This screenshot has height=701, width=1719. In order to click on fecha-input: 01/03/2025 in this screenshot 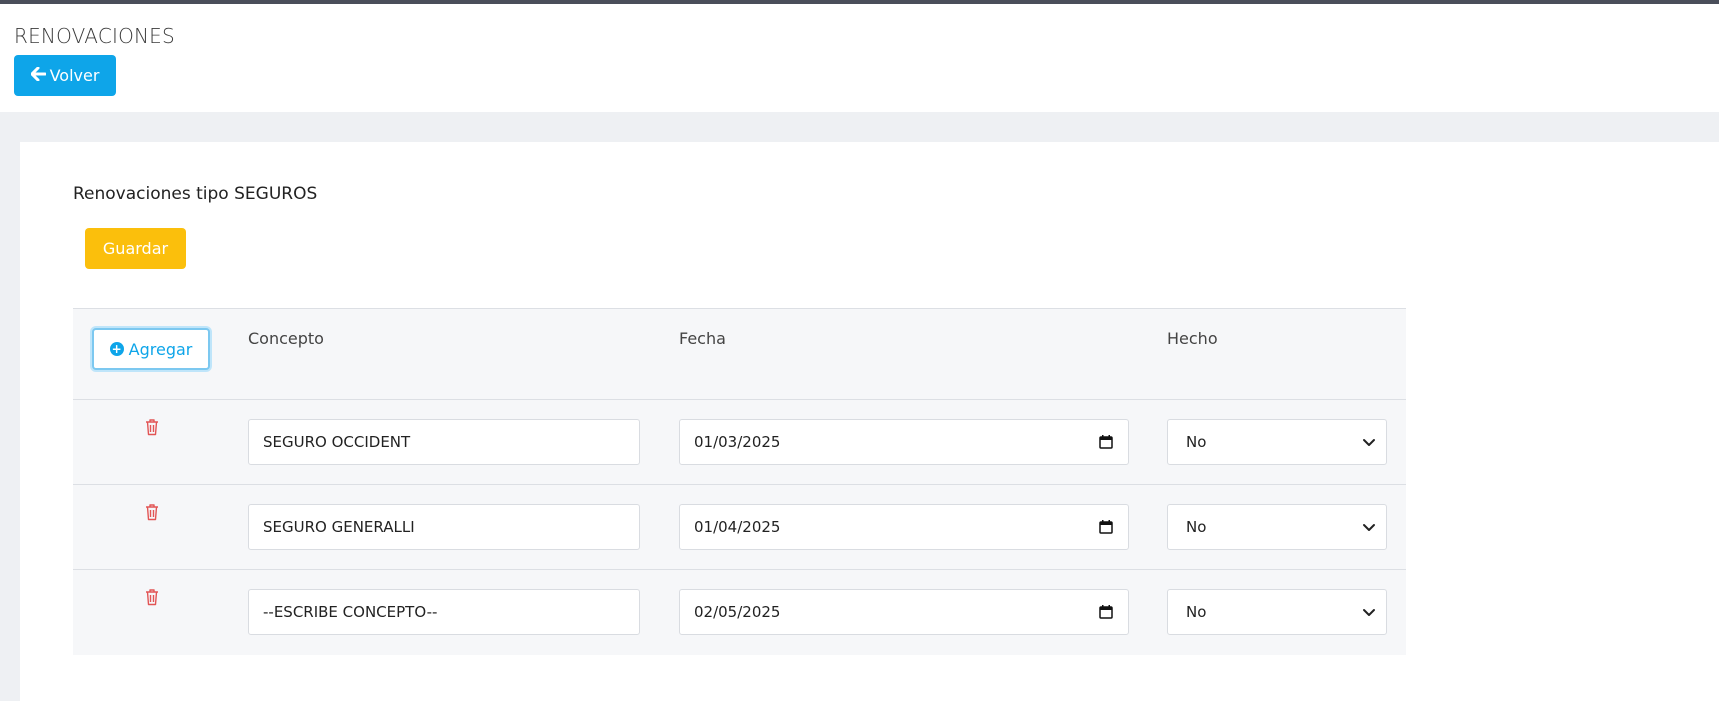, I will do `click(904, 442)`.